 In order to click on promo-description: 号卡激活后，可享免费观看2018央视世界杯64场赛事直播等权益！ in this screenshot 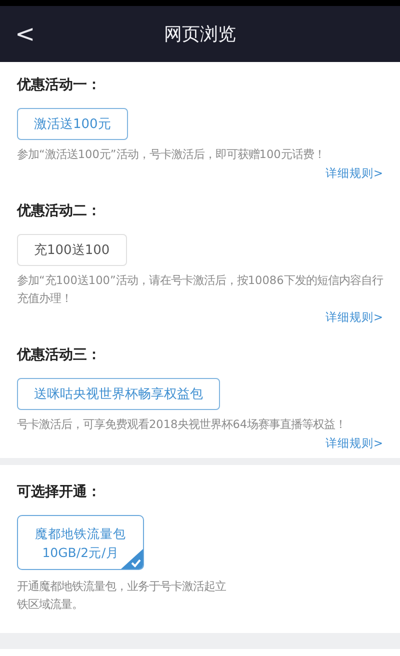, I will do `click(182, 425)`.